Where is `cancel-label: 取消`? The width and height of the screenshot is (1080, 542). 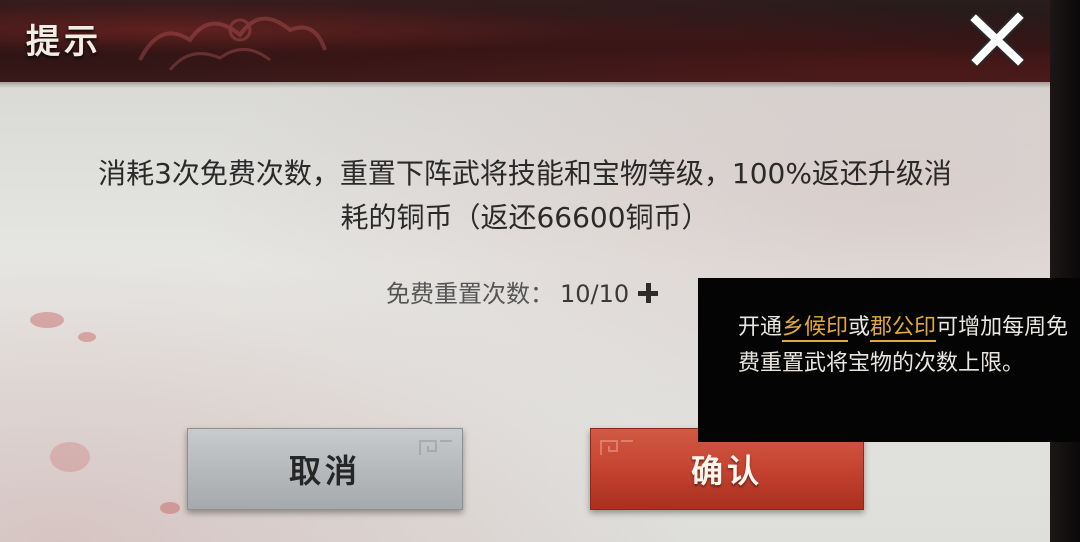
cancel-label: 取消 is located at coordinates (324, 471).